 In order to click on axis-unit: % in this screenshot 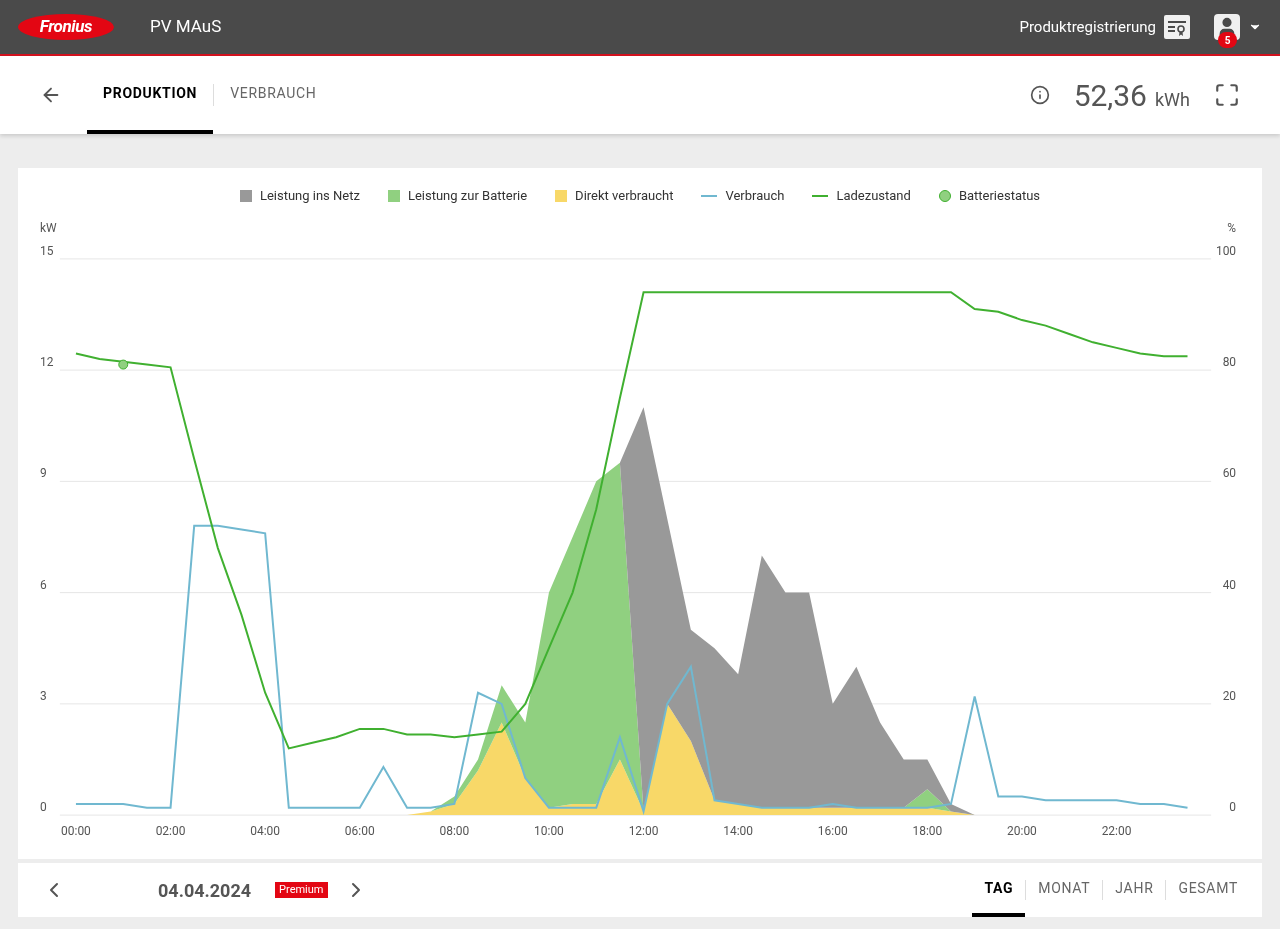, I will do `click(1232, 227)`.